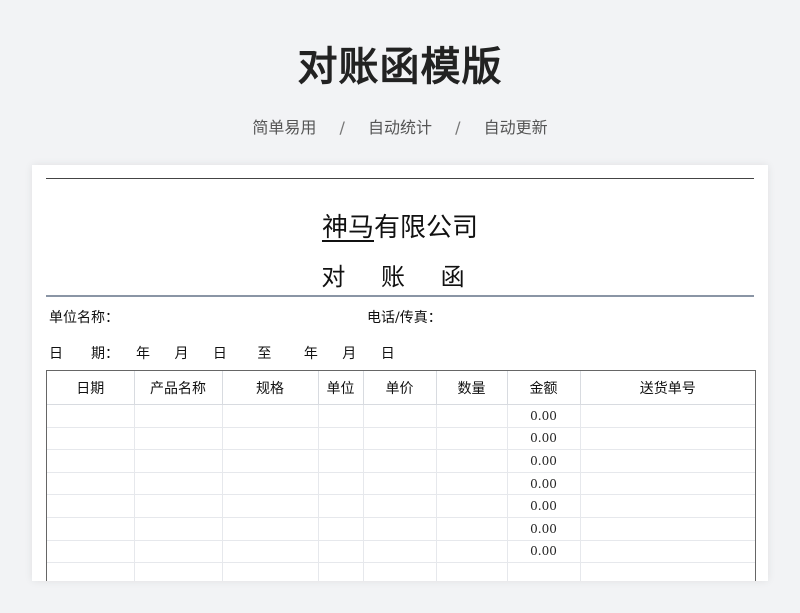 The width and height of the screenshot is (800, 613). I want to click on top-divider, so click(400, 178).